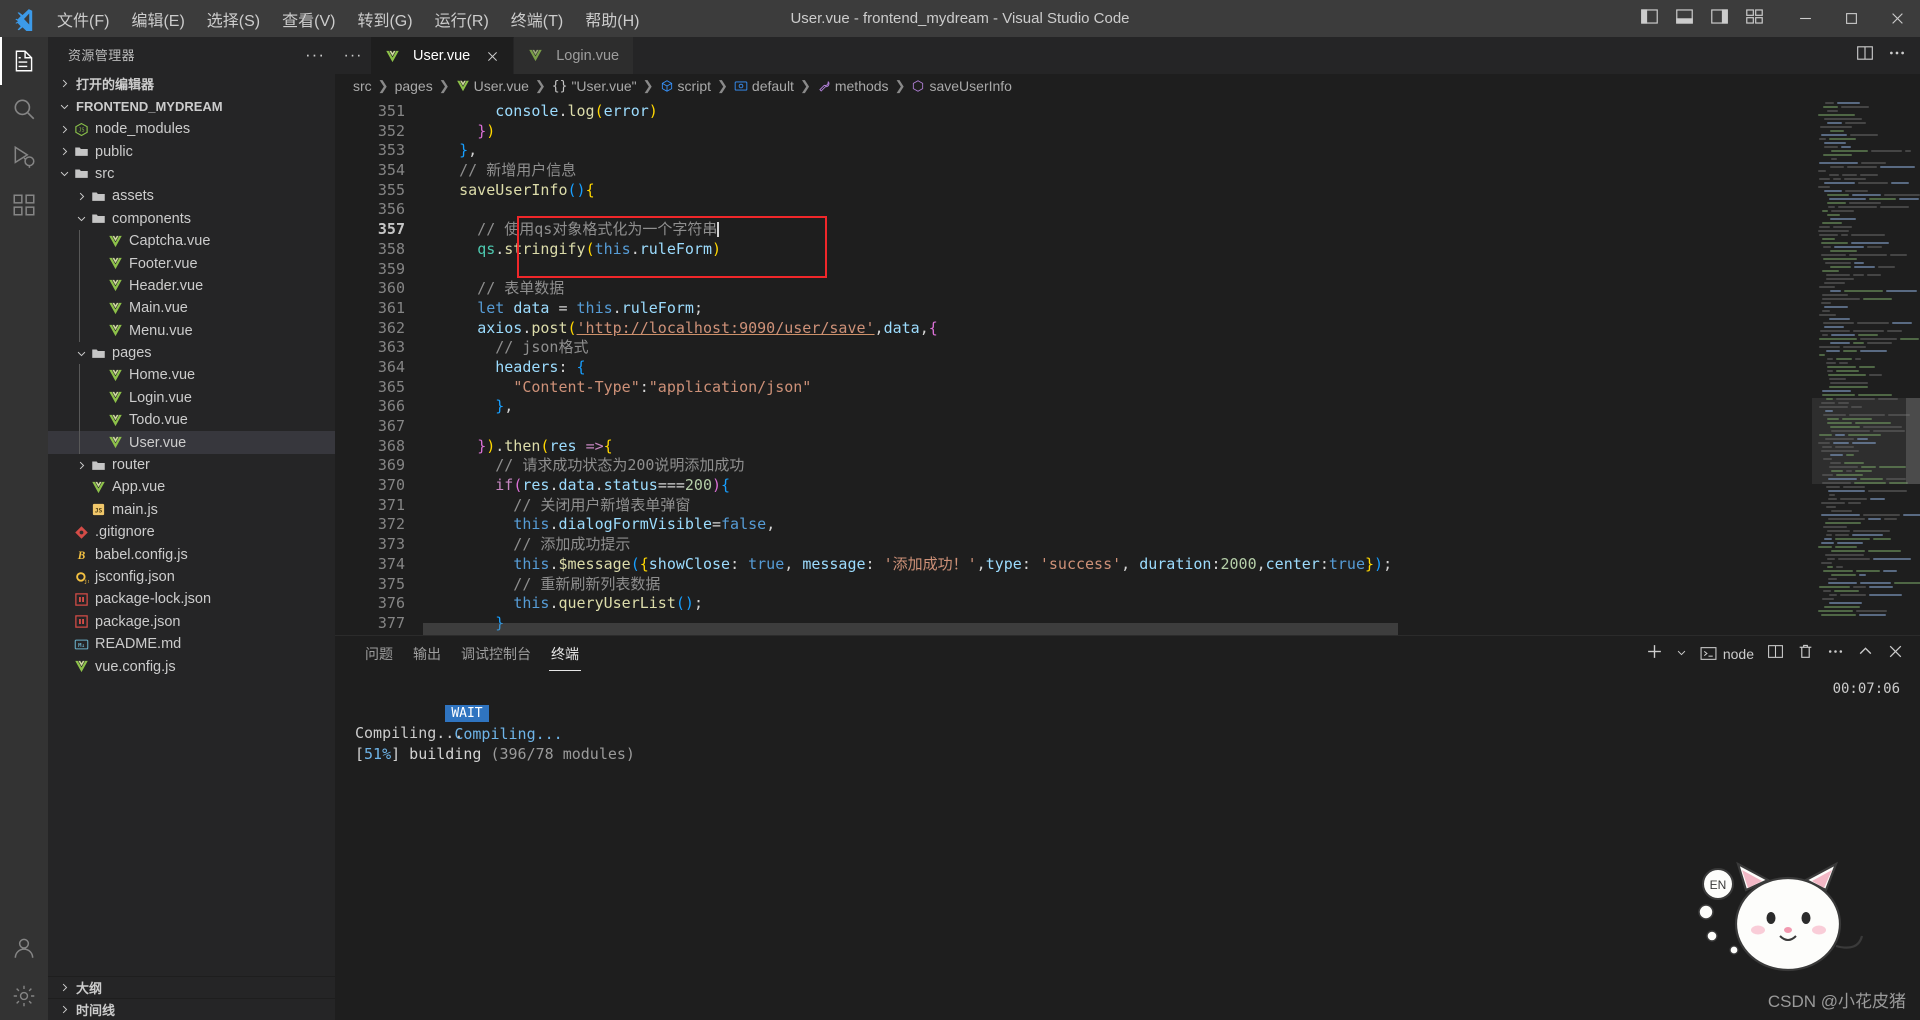 The width and height of the screenshot is (1920, 1020). What do you see at coordinates (384, 19) in the screenshot?
I see `menu-go: 转到(G)` at bounding box center [384, 19].